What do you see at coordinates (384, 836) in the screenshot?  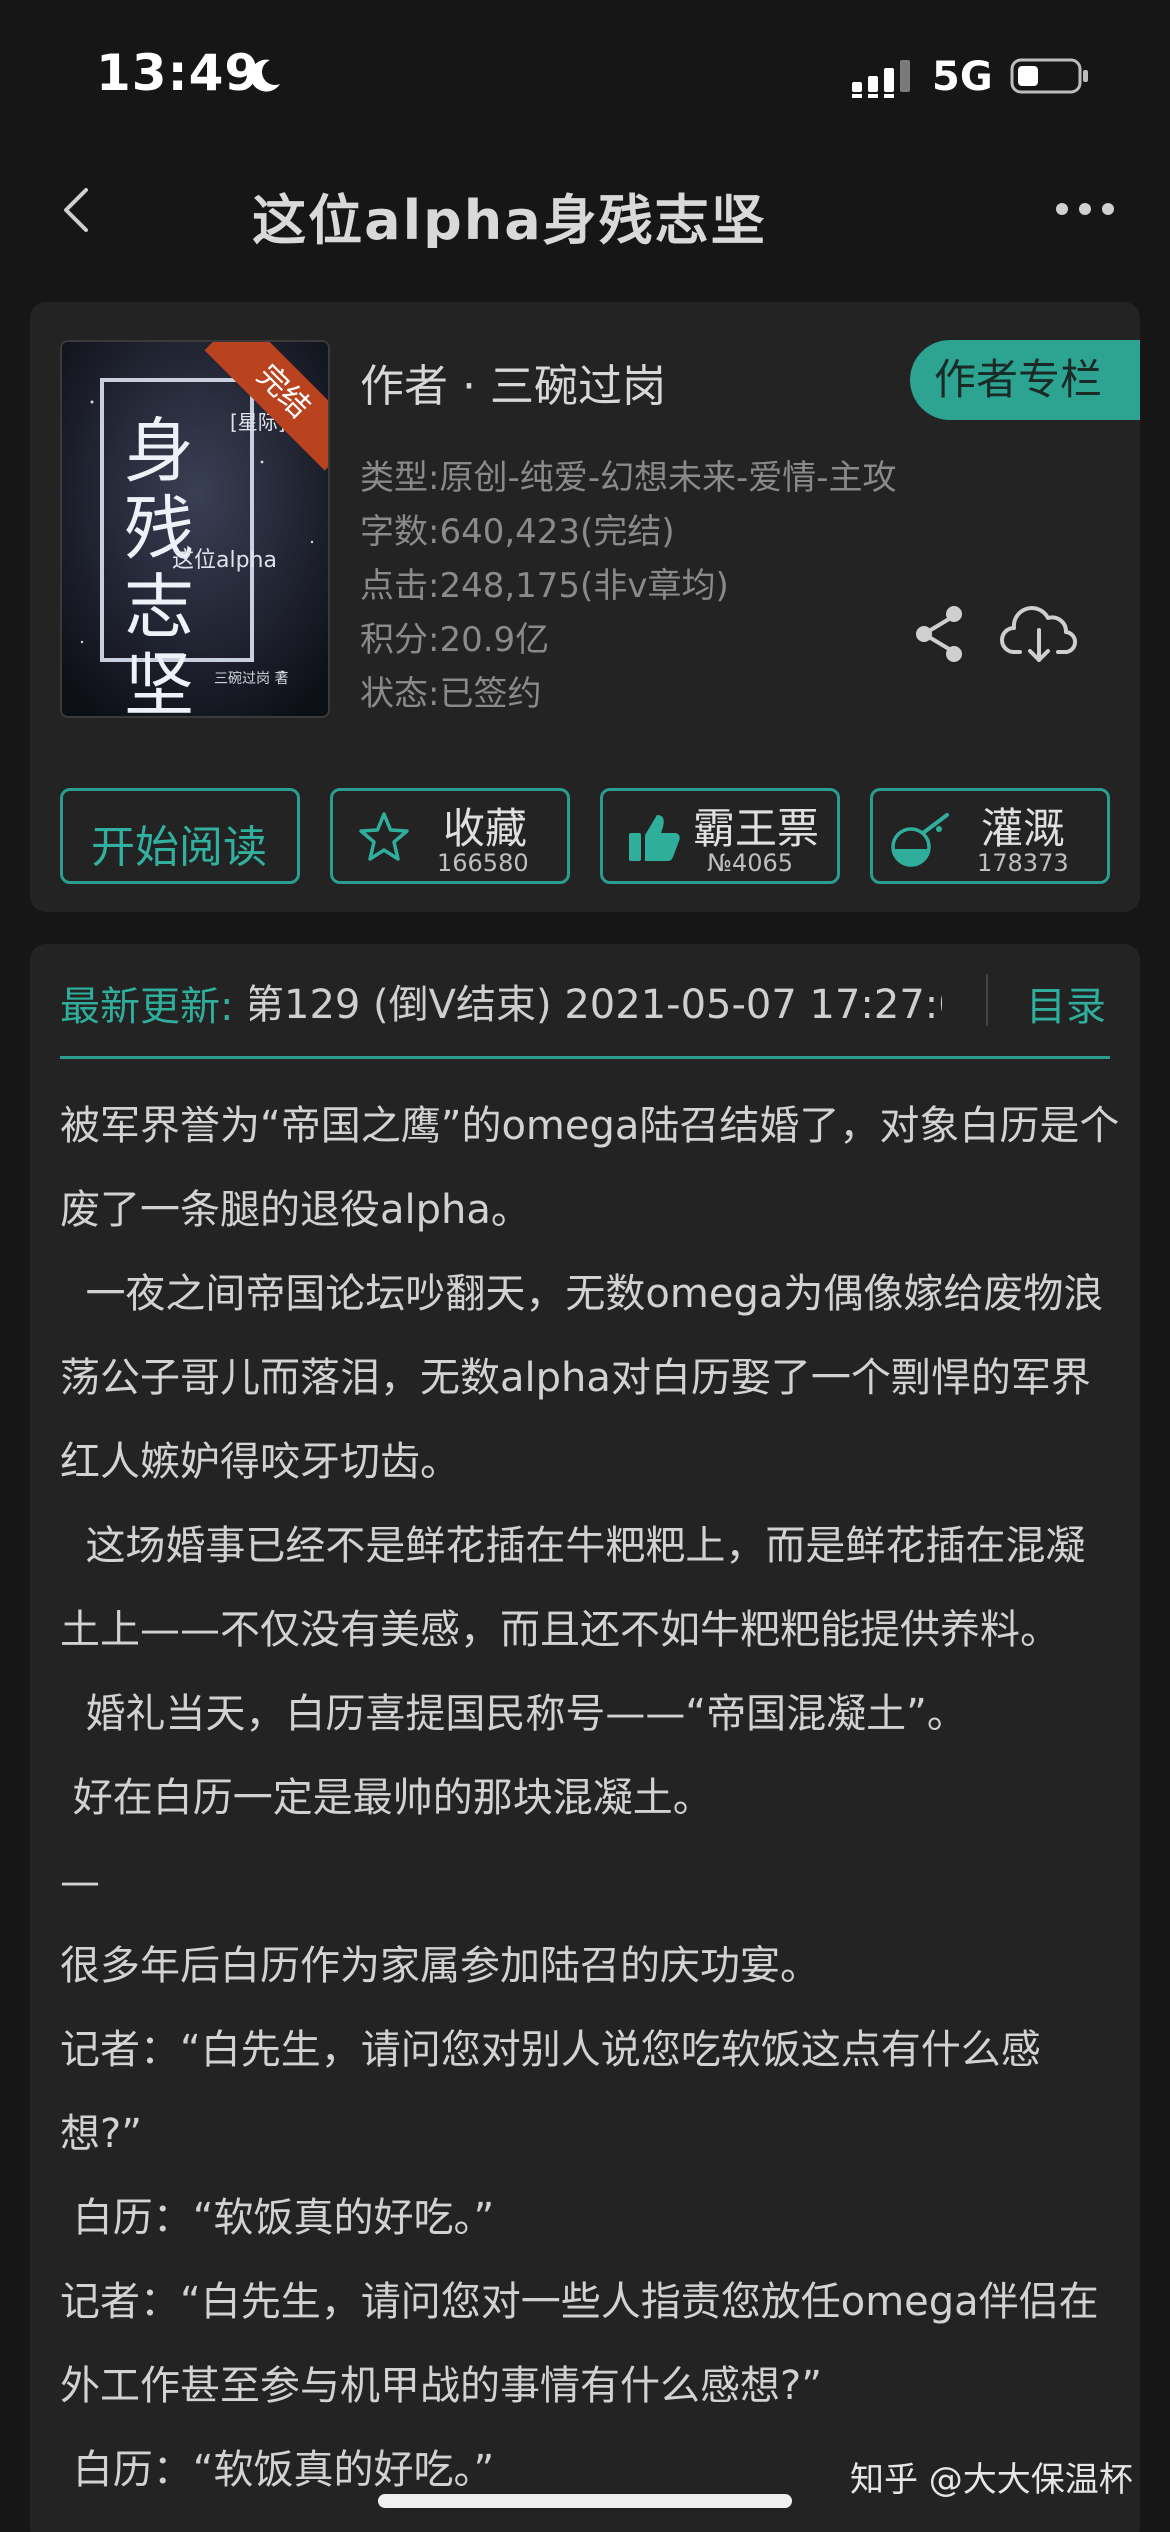 I see `star-icon` at bounding box center [384, 836].